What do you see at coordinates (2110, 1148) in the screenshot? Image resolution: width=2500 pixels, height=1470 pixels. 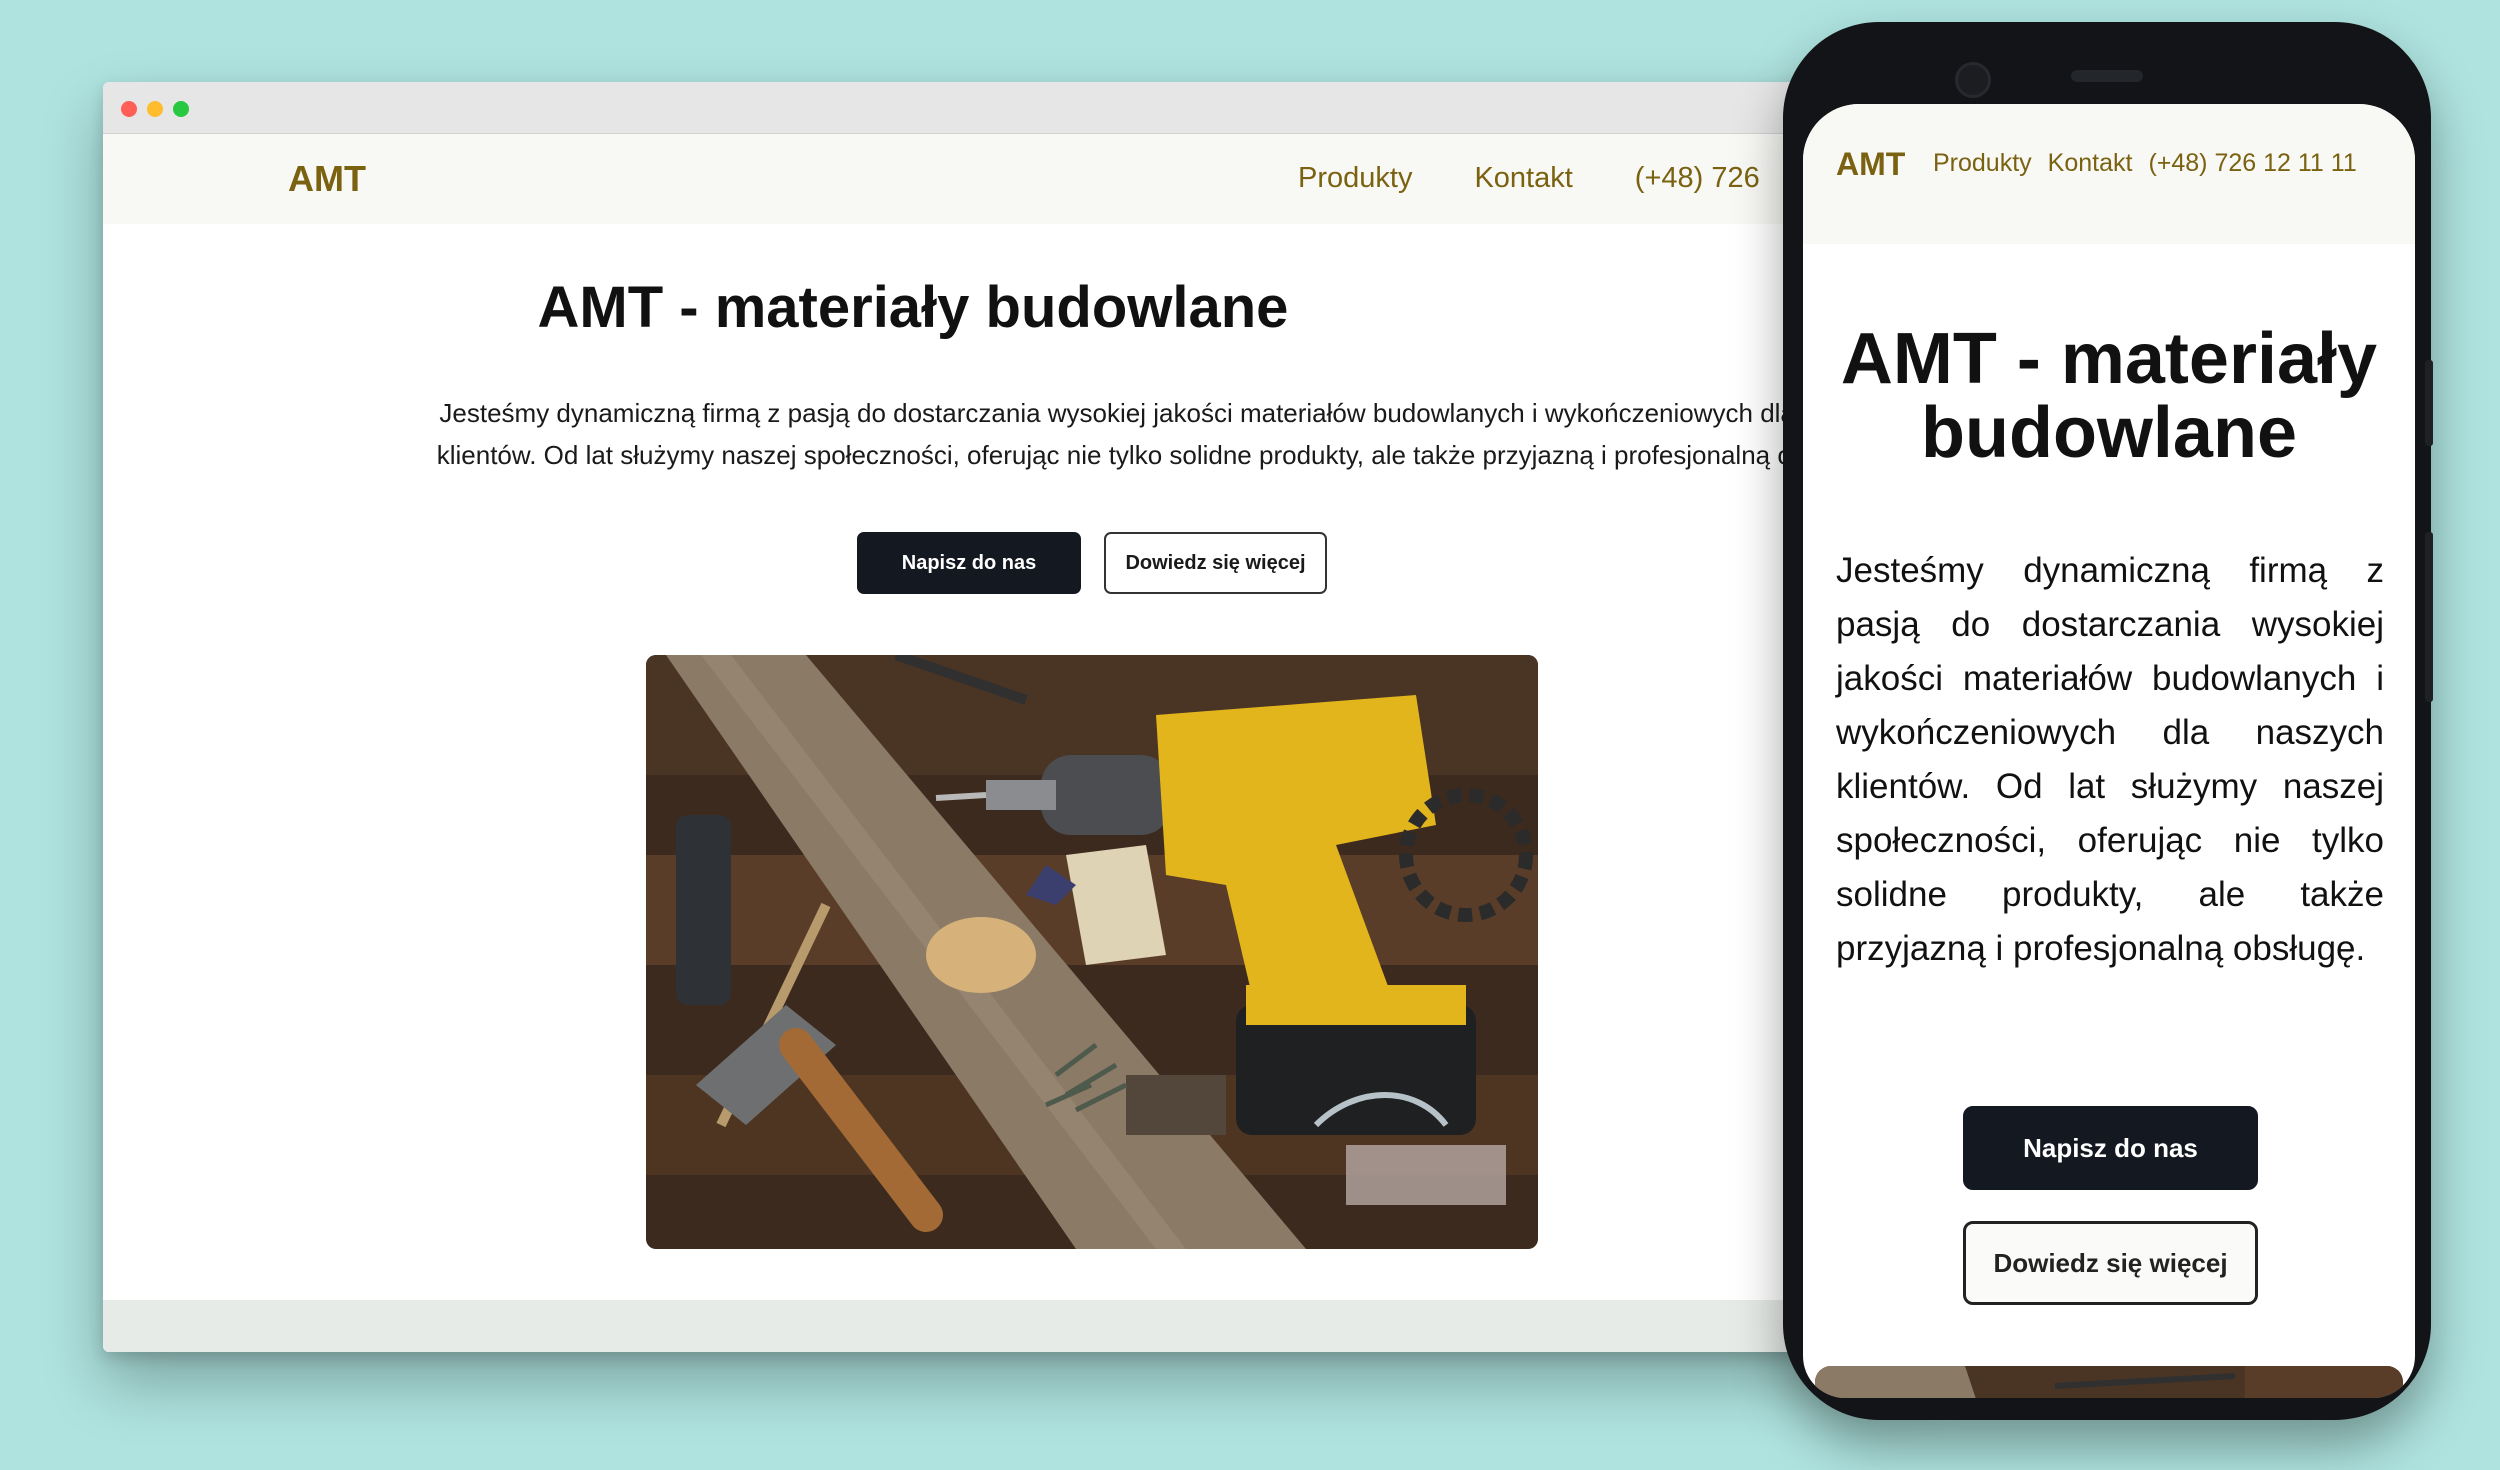 I see `mobile-contact-button: Napisz do nas` at bounding box center [2110, 1148].